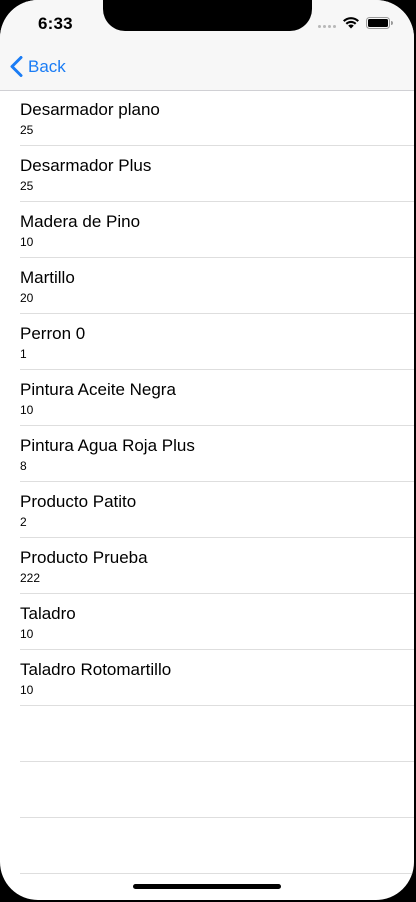  I want to click on product-quantity: 2, so click(23, 522).